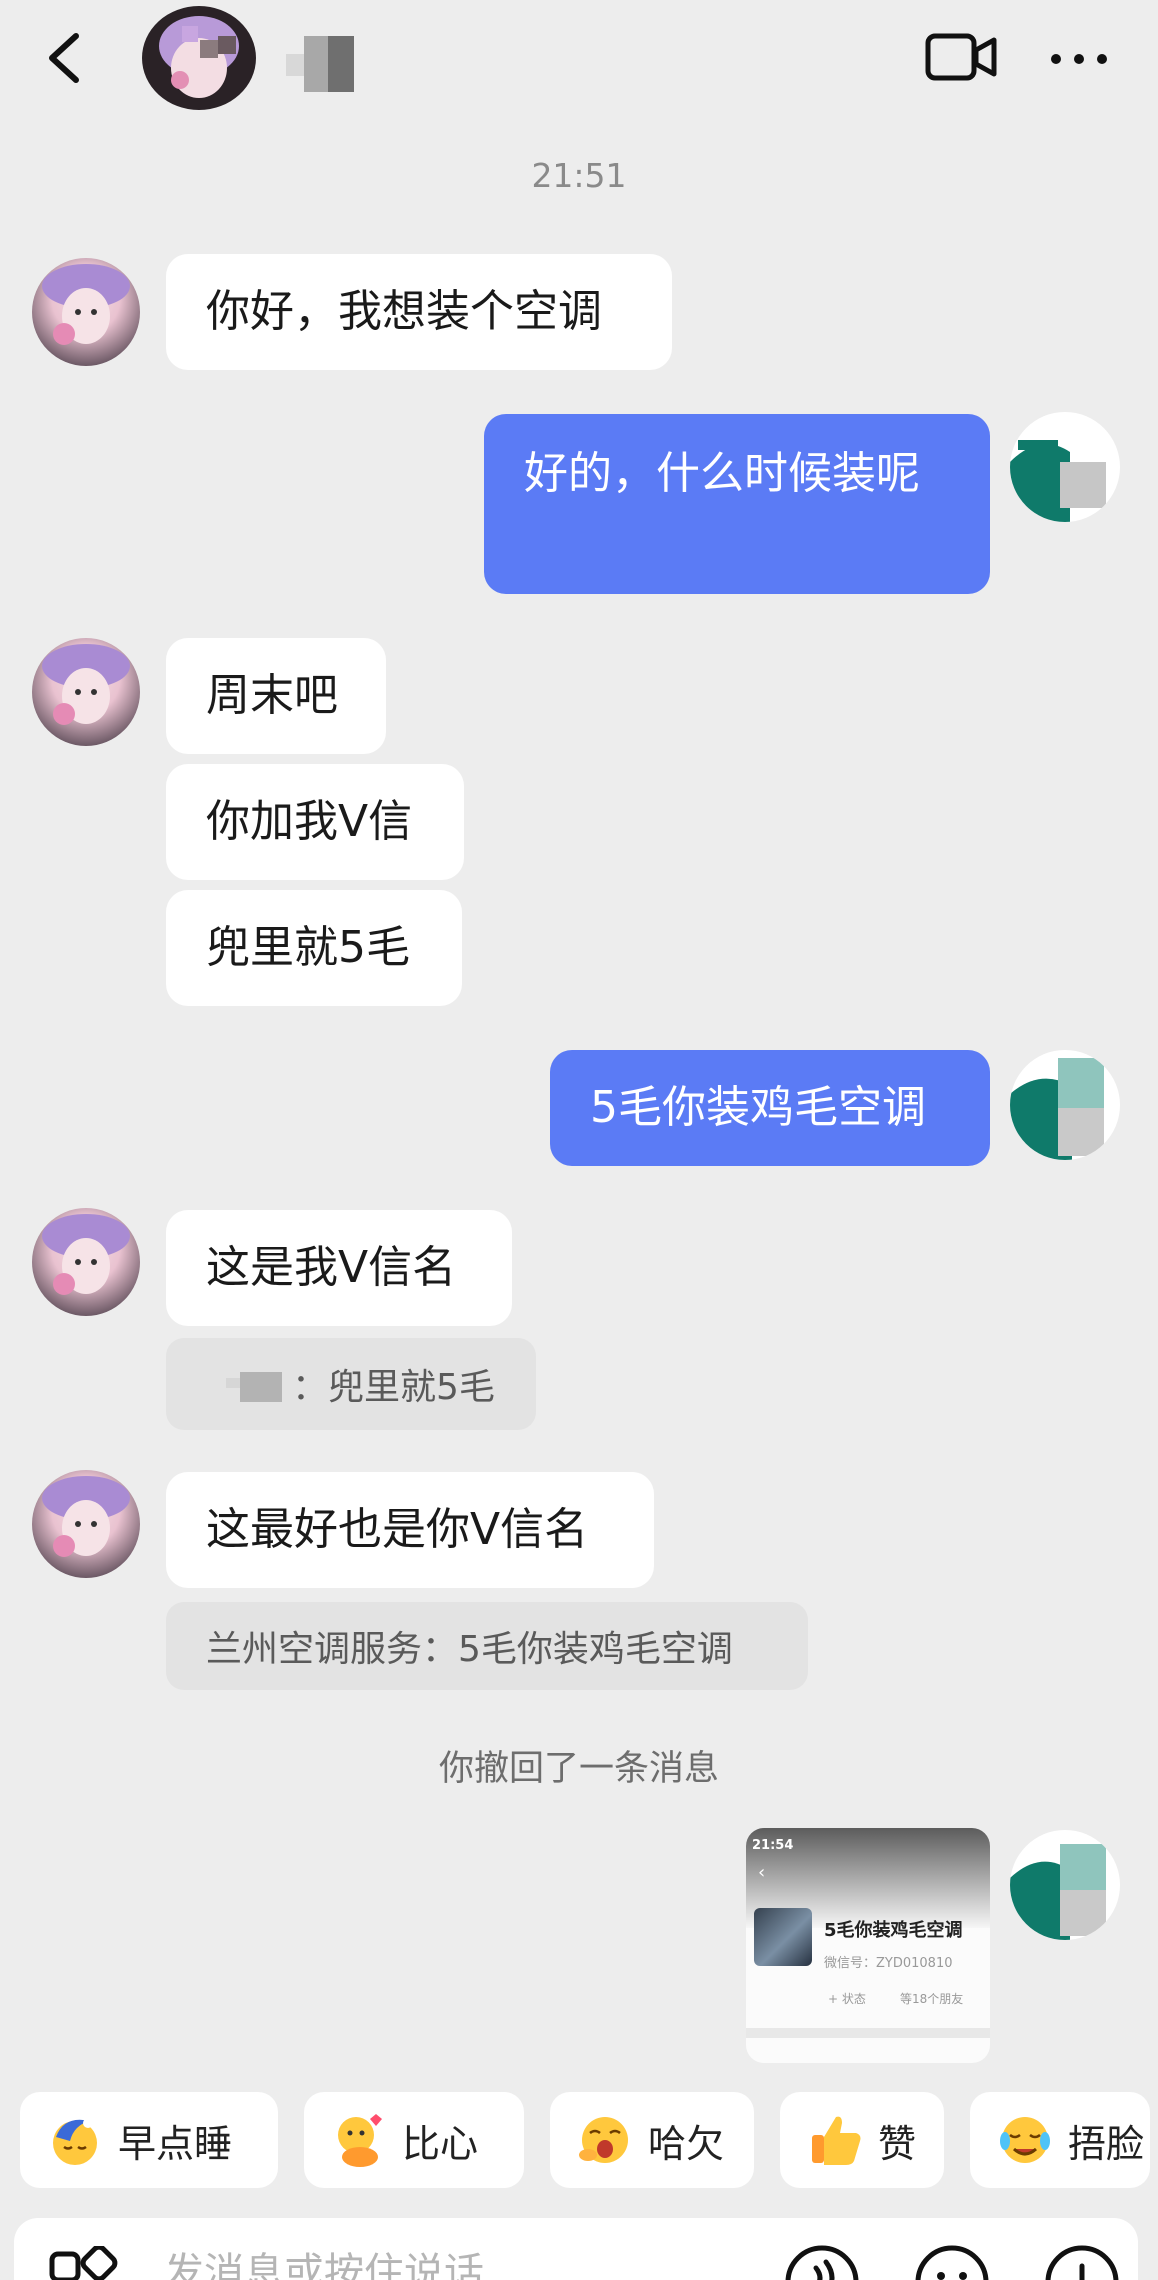  Describe the element at coordinates (722, 473) in the screenshot. I see `message-text: 好的，什么时候装呢` at that location.